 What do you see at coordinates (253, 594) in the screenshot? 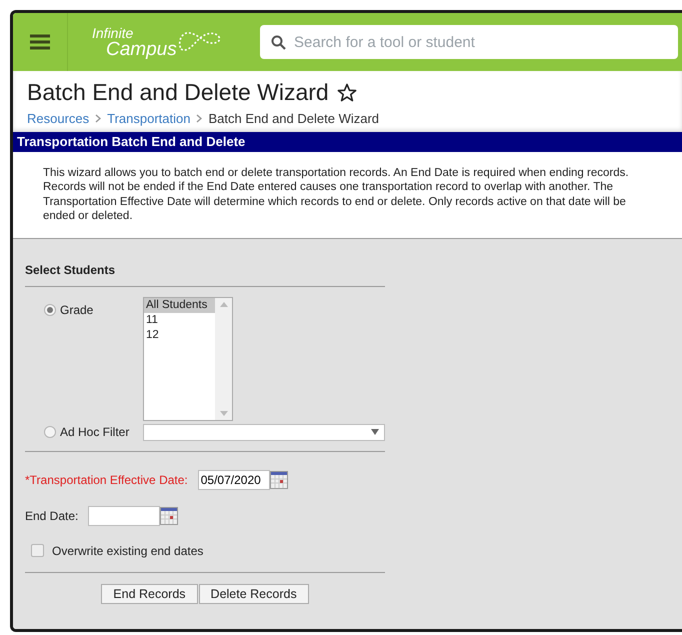
I see `action-button: Delete Records` at bounding box center [253, 594].